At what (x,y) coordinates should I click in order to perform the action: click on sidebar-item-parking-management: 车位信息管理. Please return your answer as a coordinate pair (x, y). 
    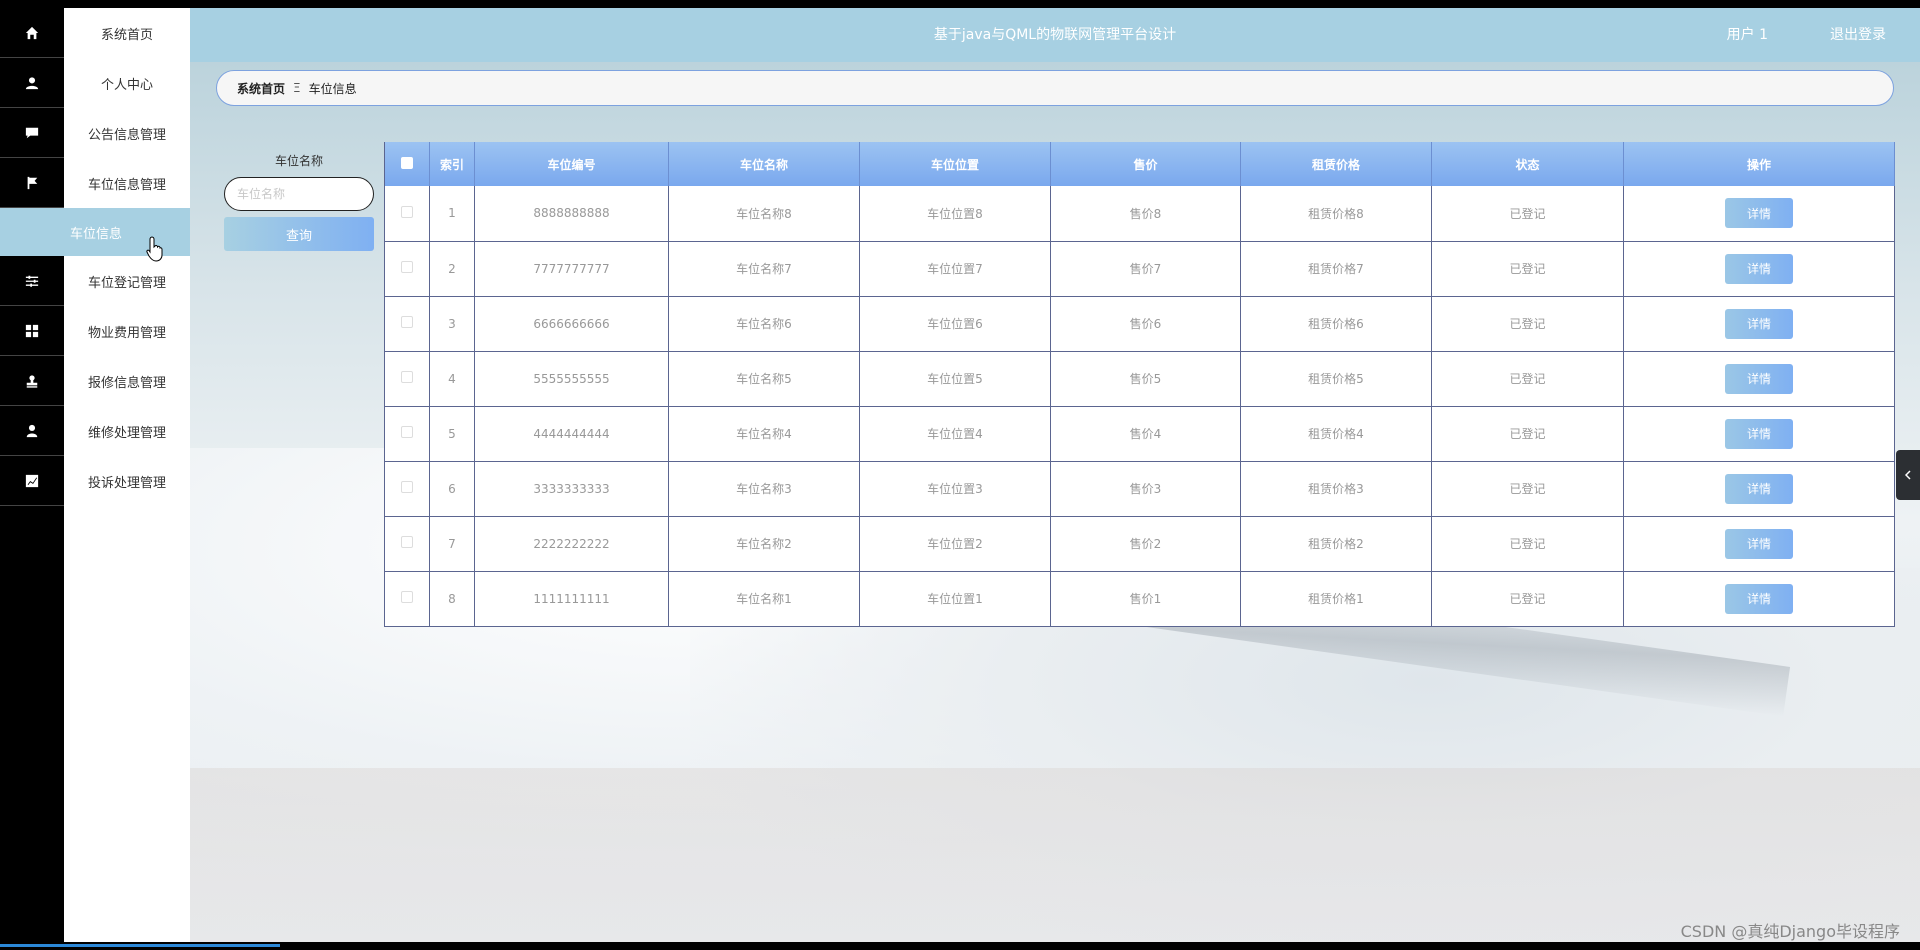
    Looking at the image, I should click on (95, 183).